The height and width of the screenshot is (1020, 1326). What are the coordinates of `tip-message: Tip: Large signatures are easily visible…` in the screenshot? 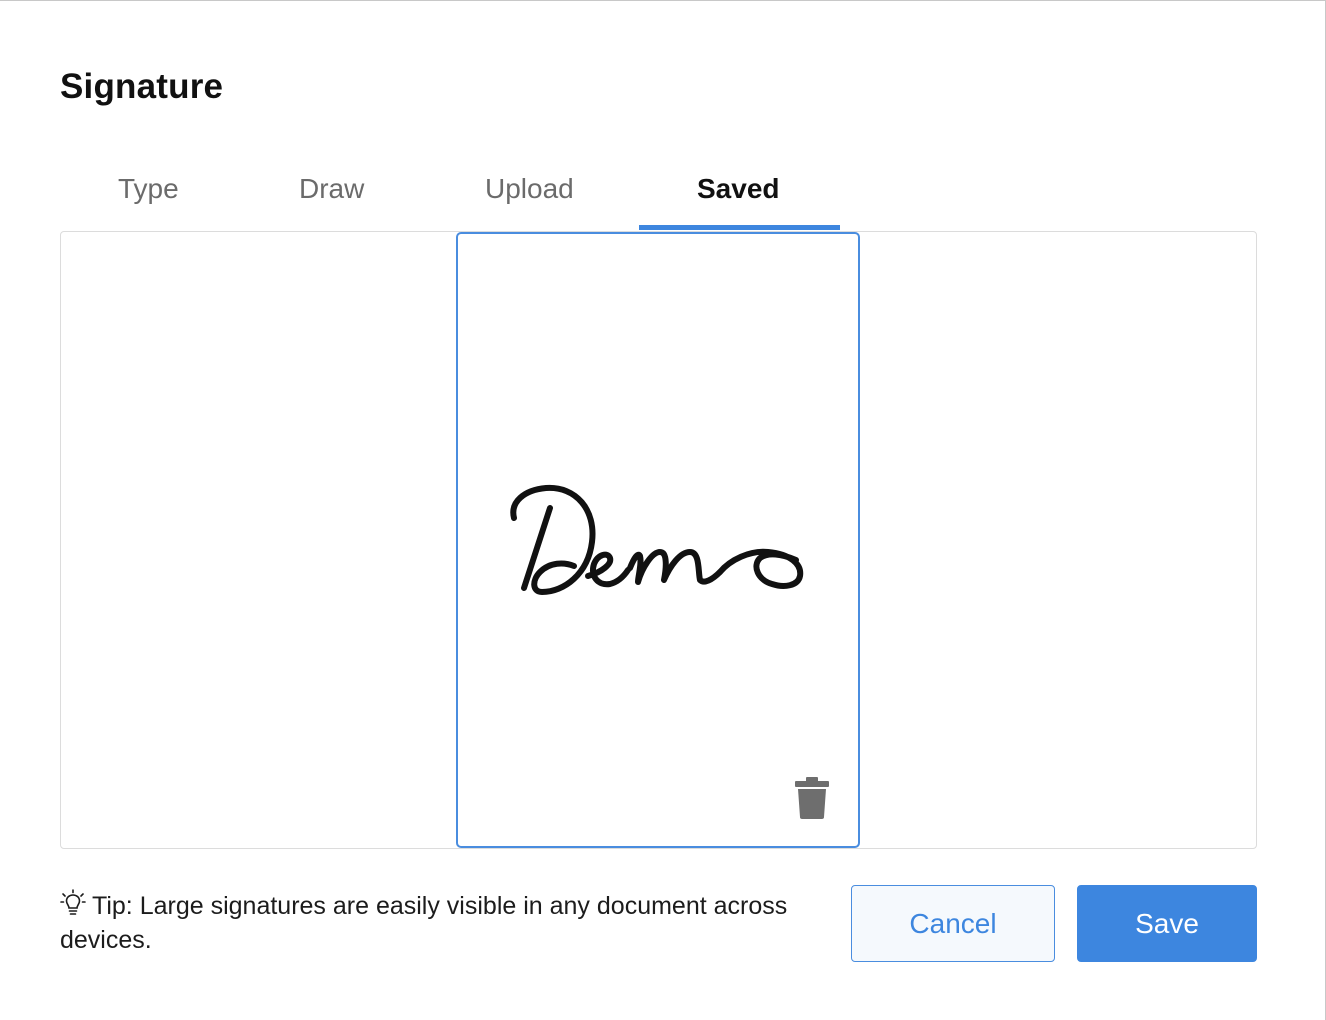 It's located at (424, 923).